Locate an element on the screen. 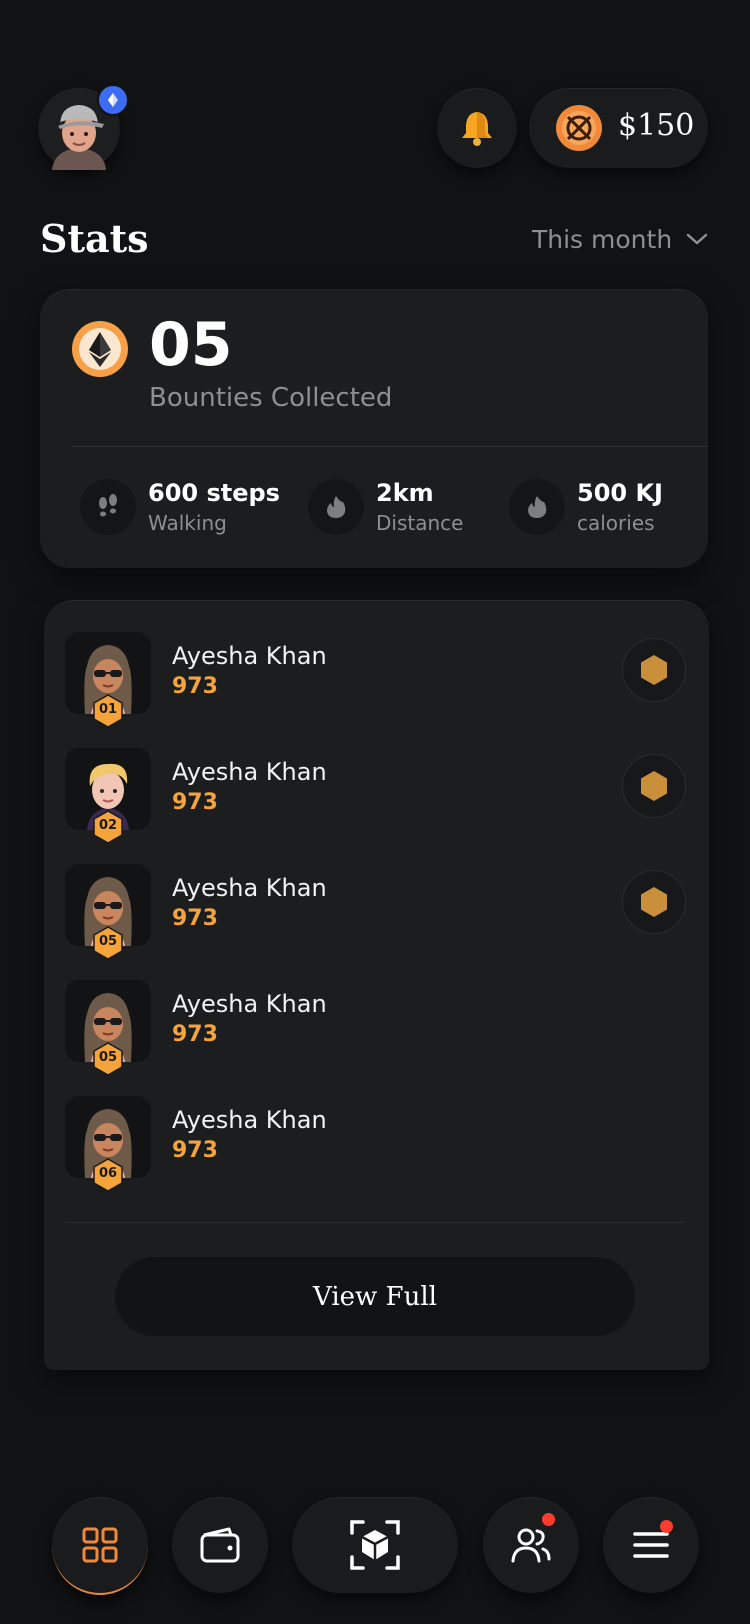 This screenshot has height=1624, width=750. distance-stat-icon-wrap is located at coordinates (336, 507).